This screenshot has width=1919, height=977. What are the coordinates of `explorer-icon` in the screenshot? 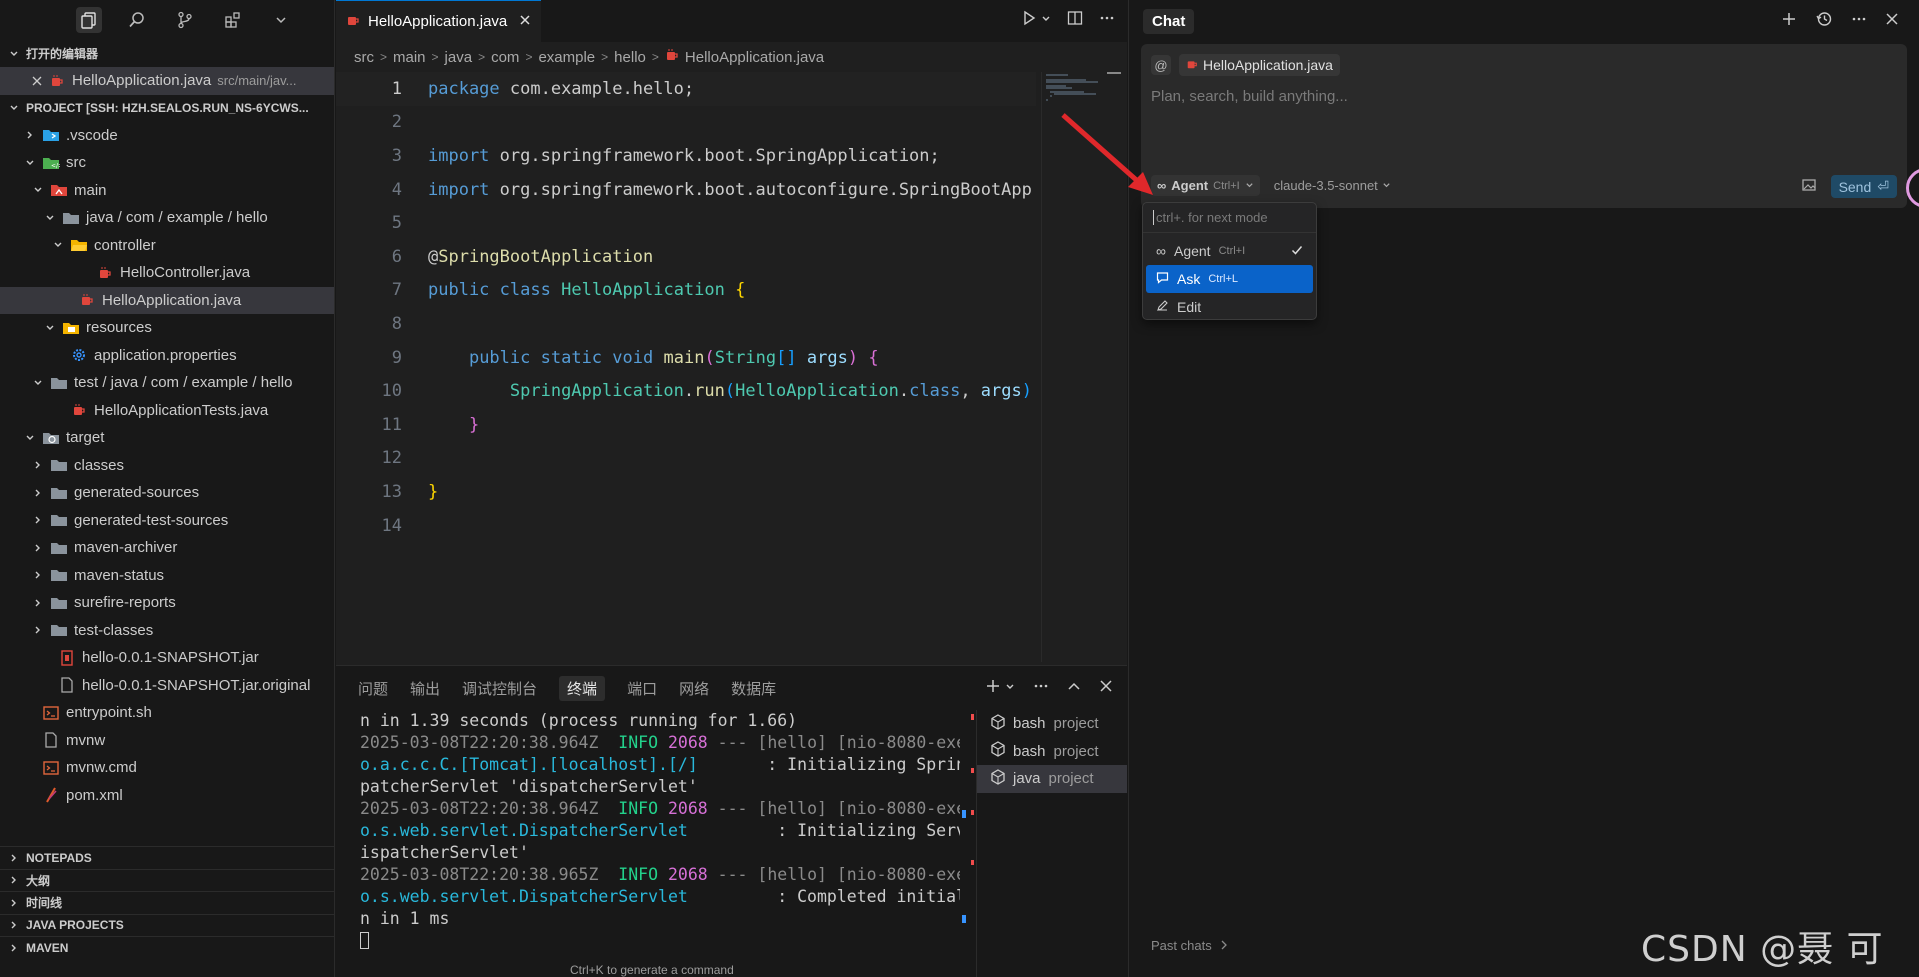 It's located at (89, 20).